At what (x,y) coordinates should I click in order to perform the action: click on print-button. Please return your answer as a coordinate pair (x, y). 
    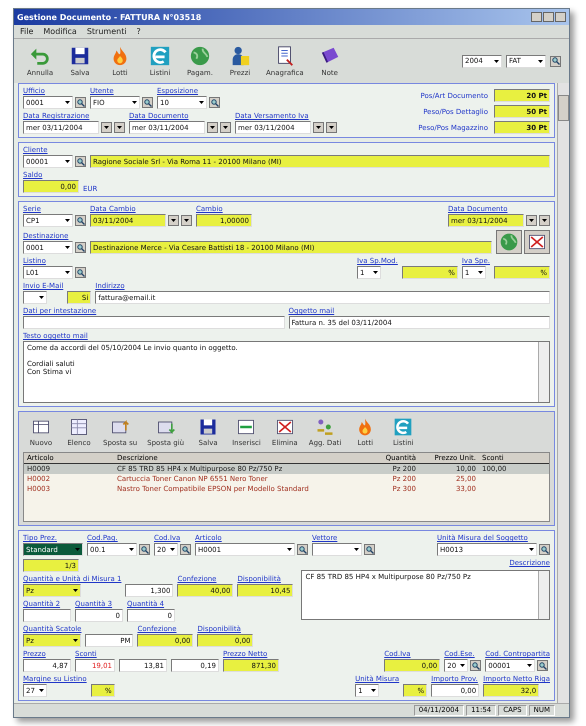
    Looking at the image, I should click on (537, 242).